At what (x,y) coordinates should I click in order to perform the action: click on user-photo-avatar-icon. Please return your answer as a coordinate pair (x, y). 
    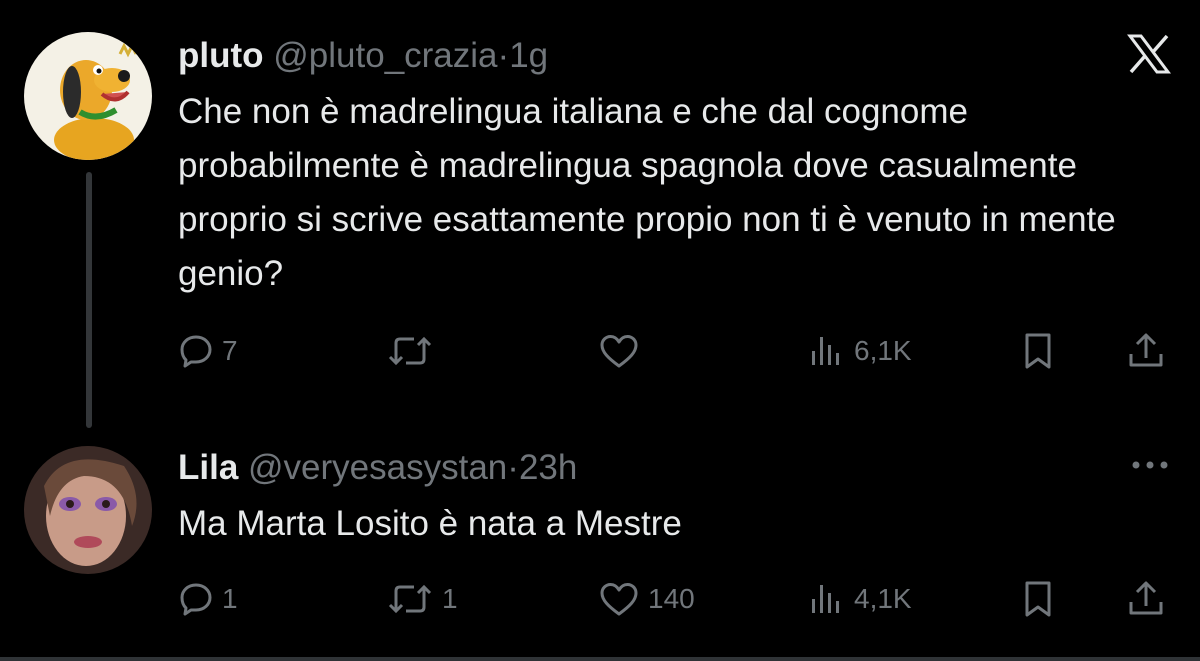
    Looking at the image, I should click on (88, 510).